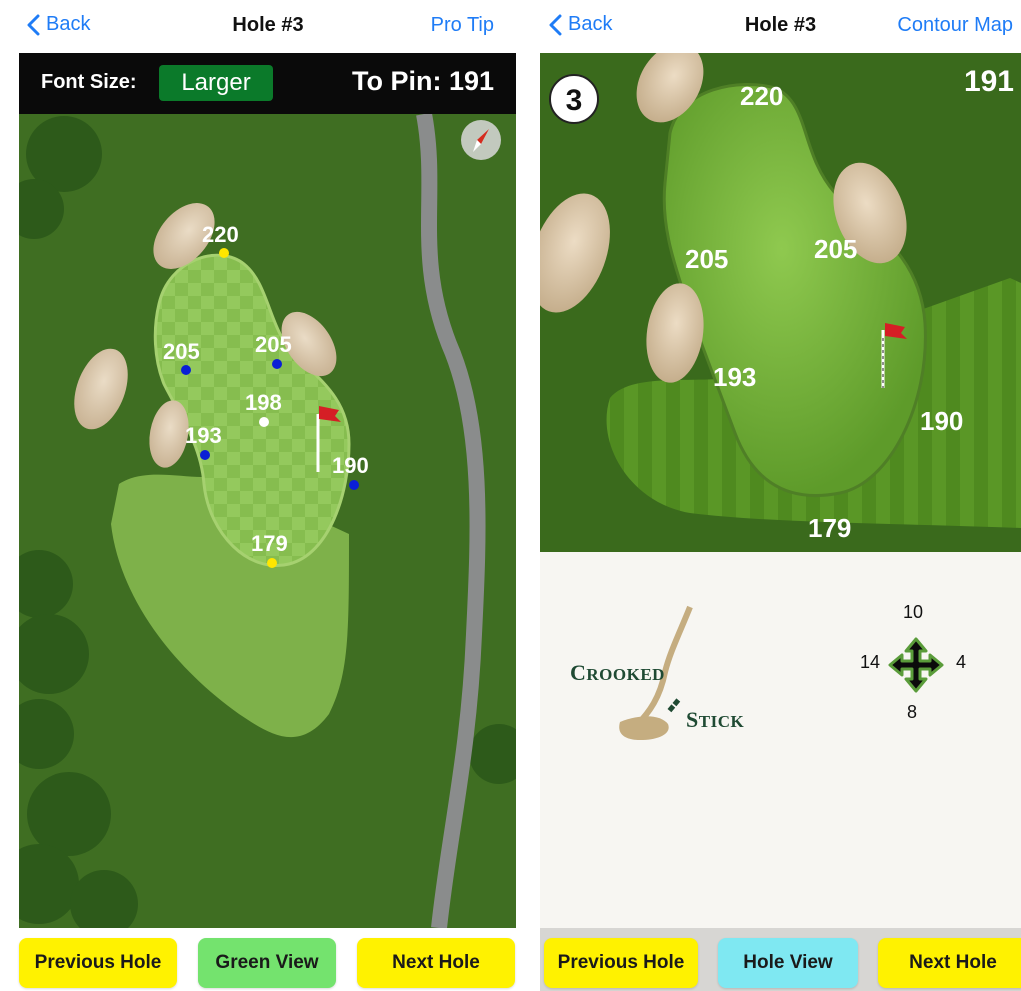  Describe the element at coordinates (268, 26) in the screenshot. I see `nav-bar: Back Hole #3 Pro Tip` at that location.